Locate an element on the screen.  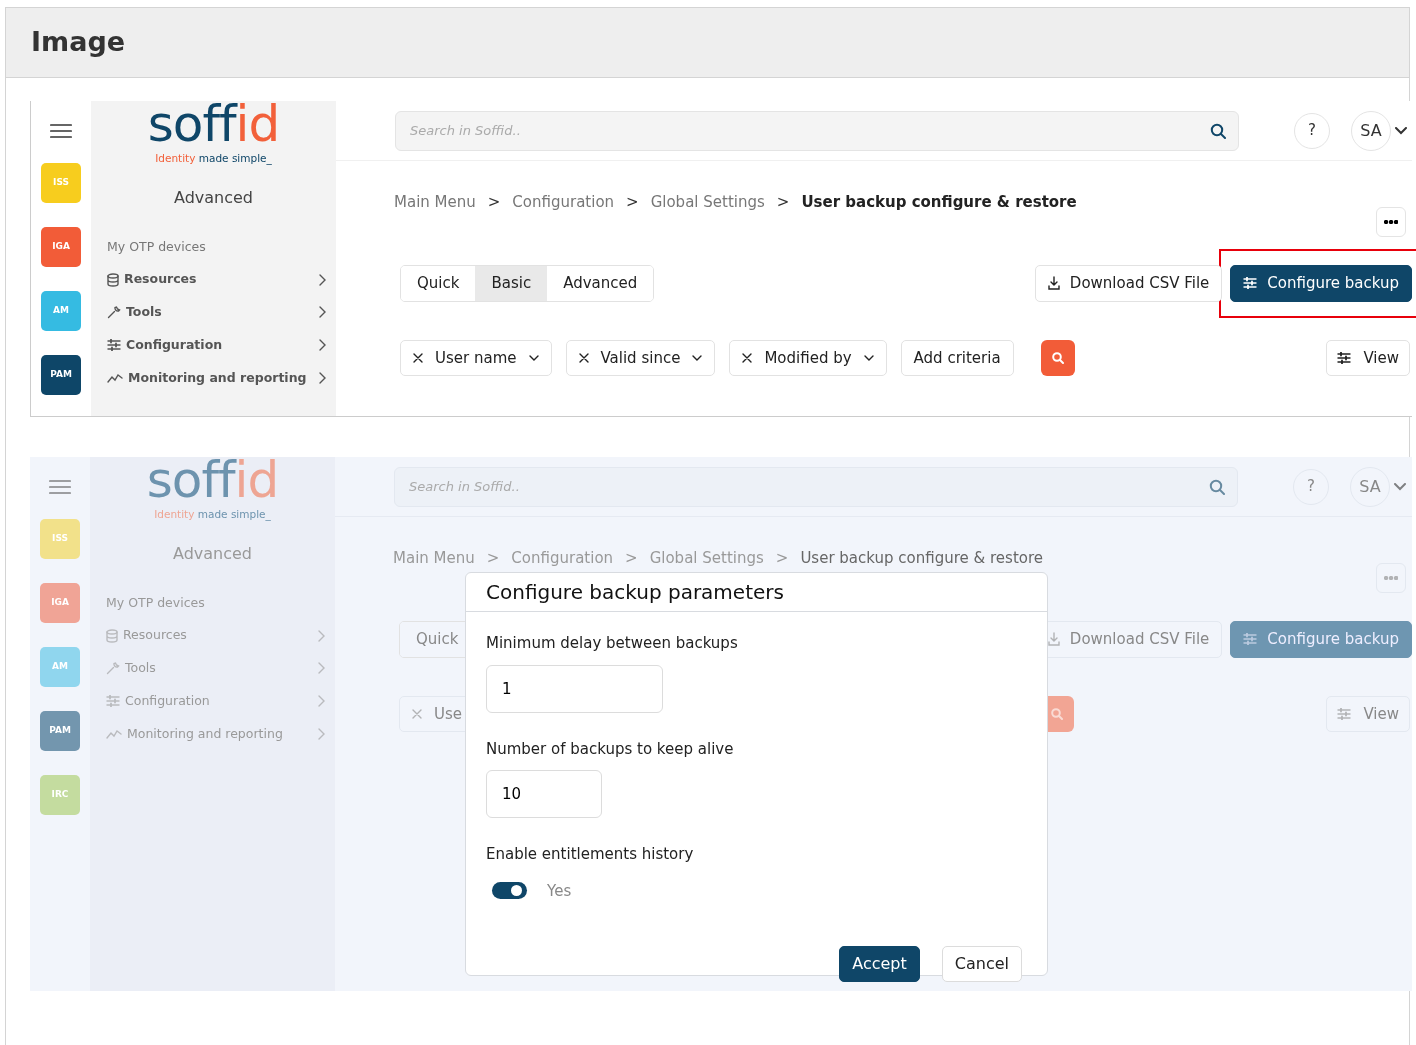
toggle-label: Yes is located at coordinates (559, 891).